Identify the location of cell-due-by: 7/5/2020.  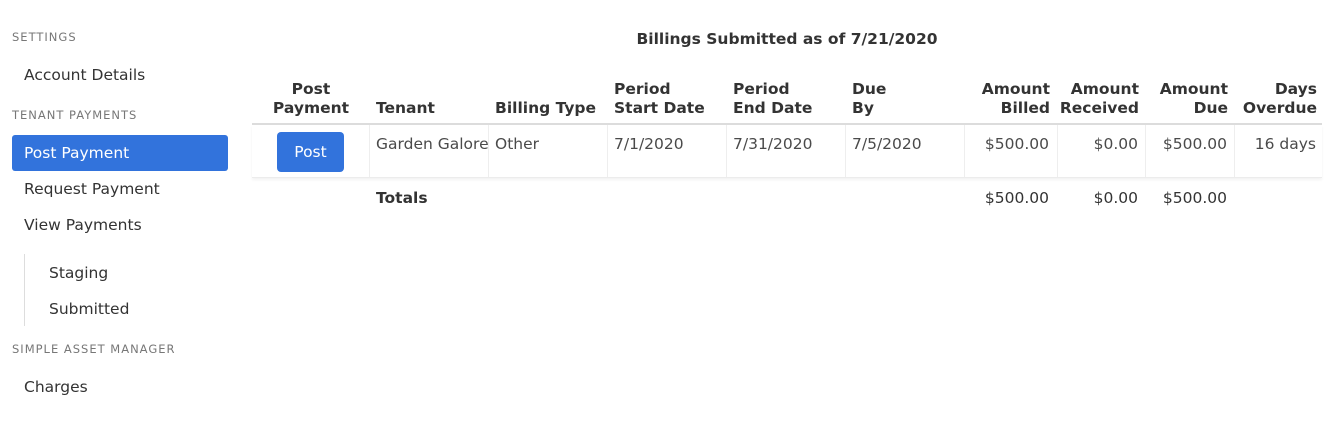
(887, 144).